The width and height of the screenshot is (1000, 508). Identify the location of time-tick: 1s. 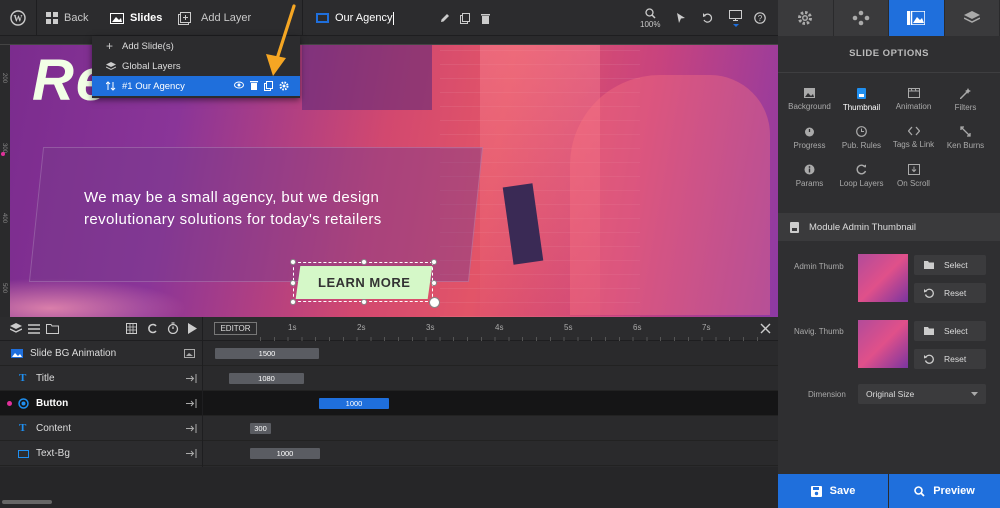
(292, 327).